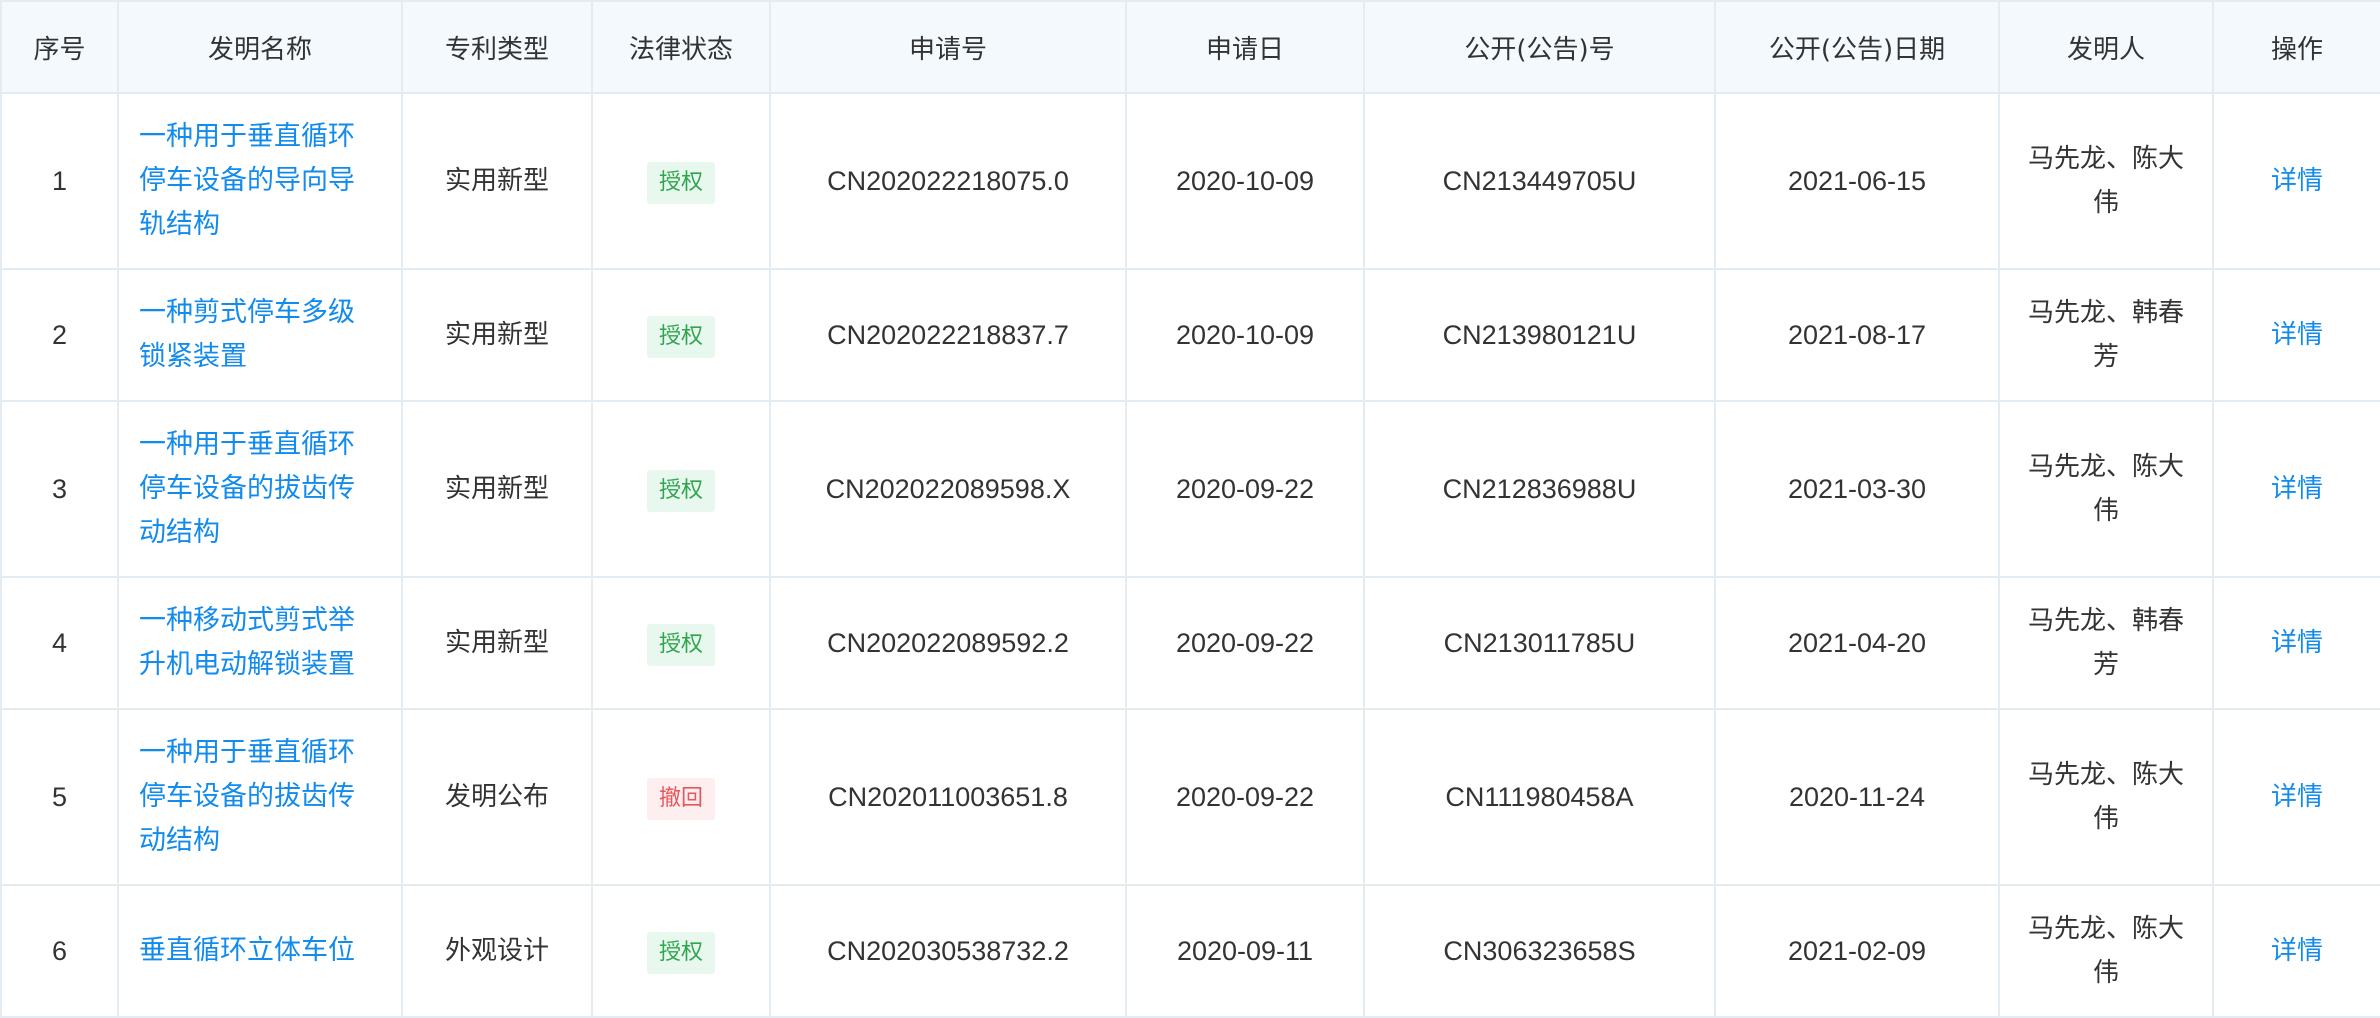  Describe the element at coordinates (1857, 335) in the screenshot. I see `cell-pub-date: 2021-08-17` at that location.